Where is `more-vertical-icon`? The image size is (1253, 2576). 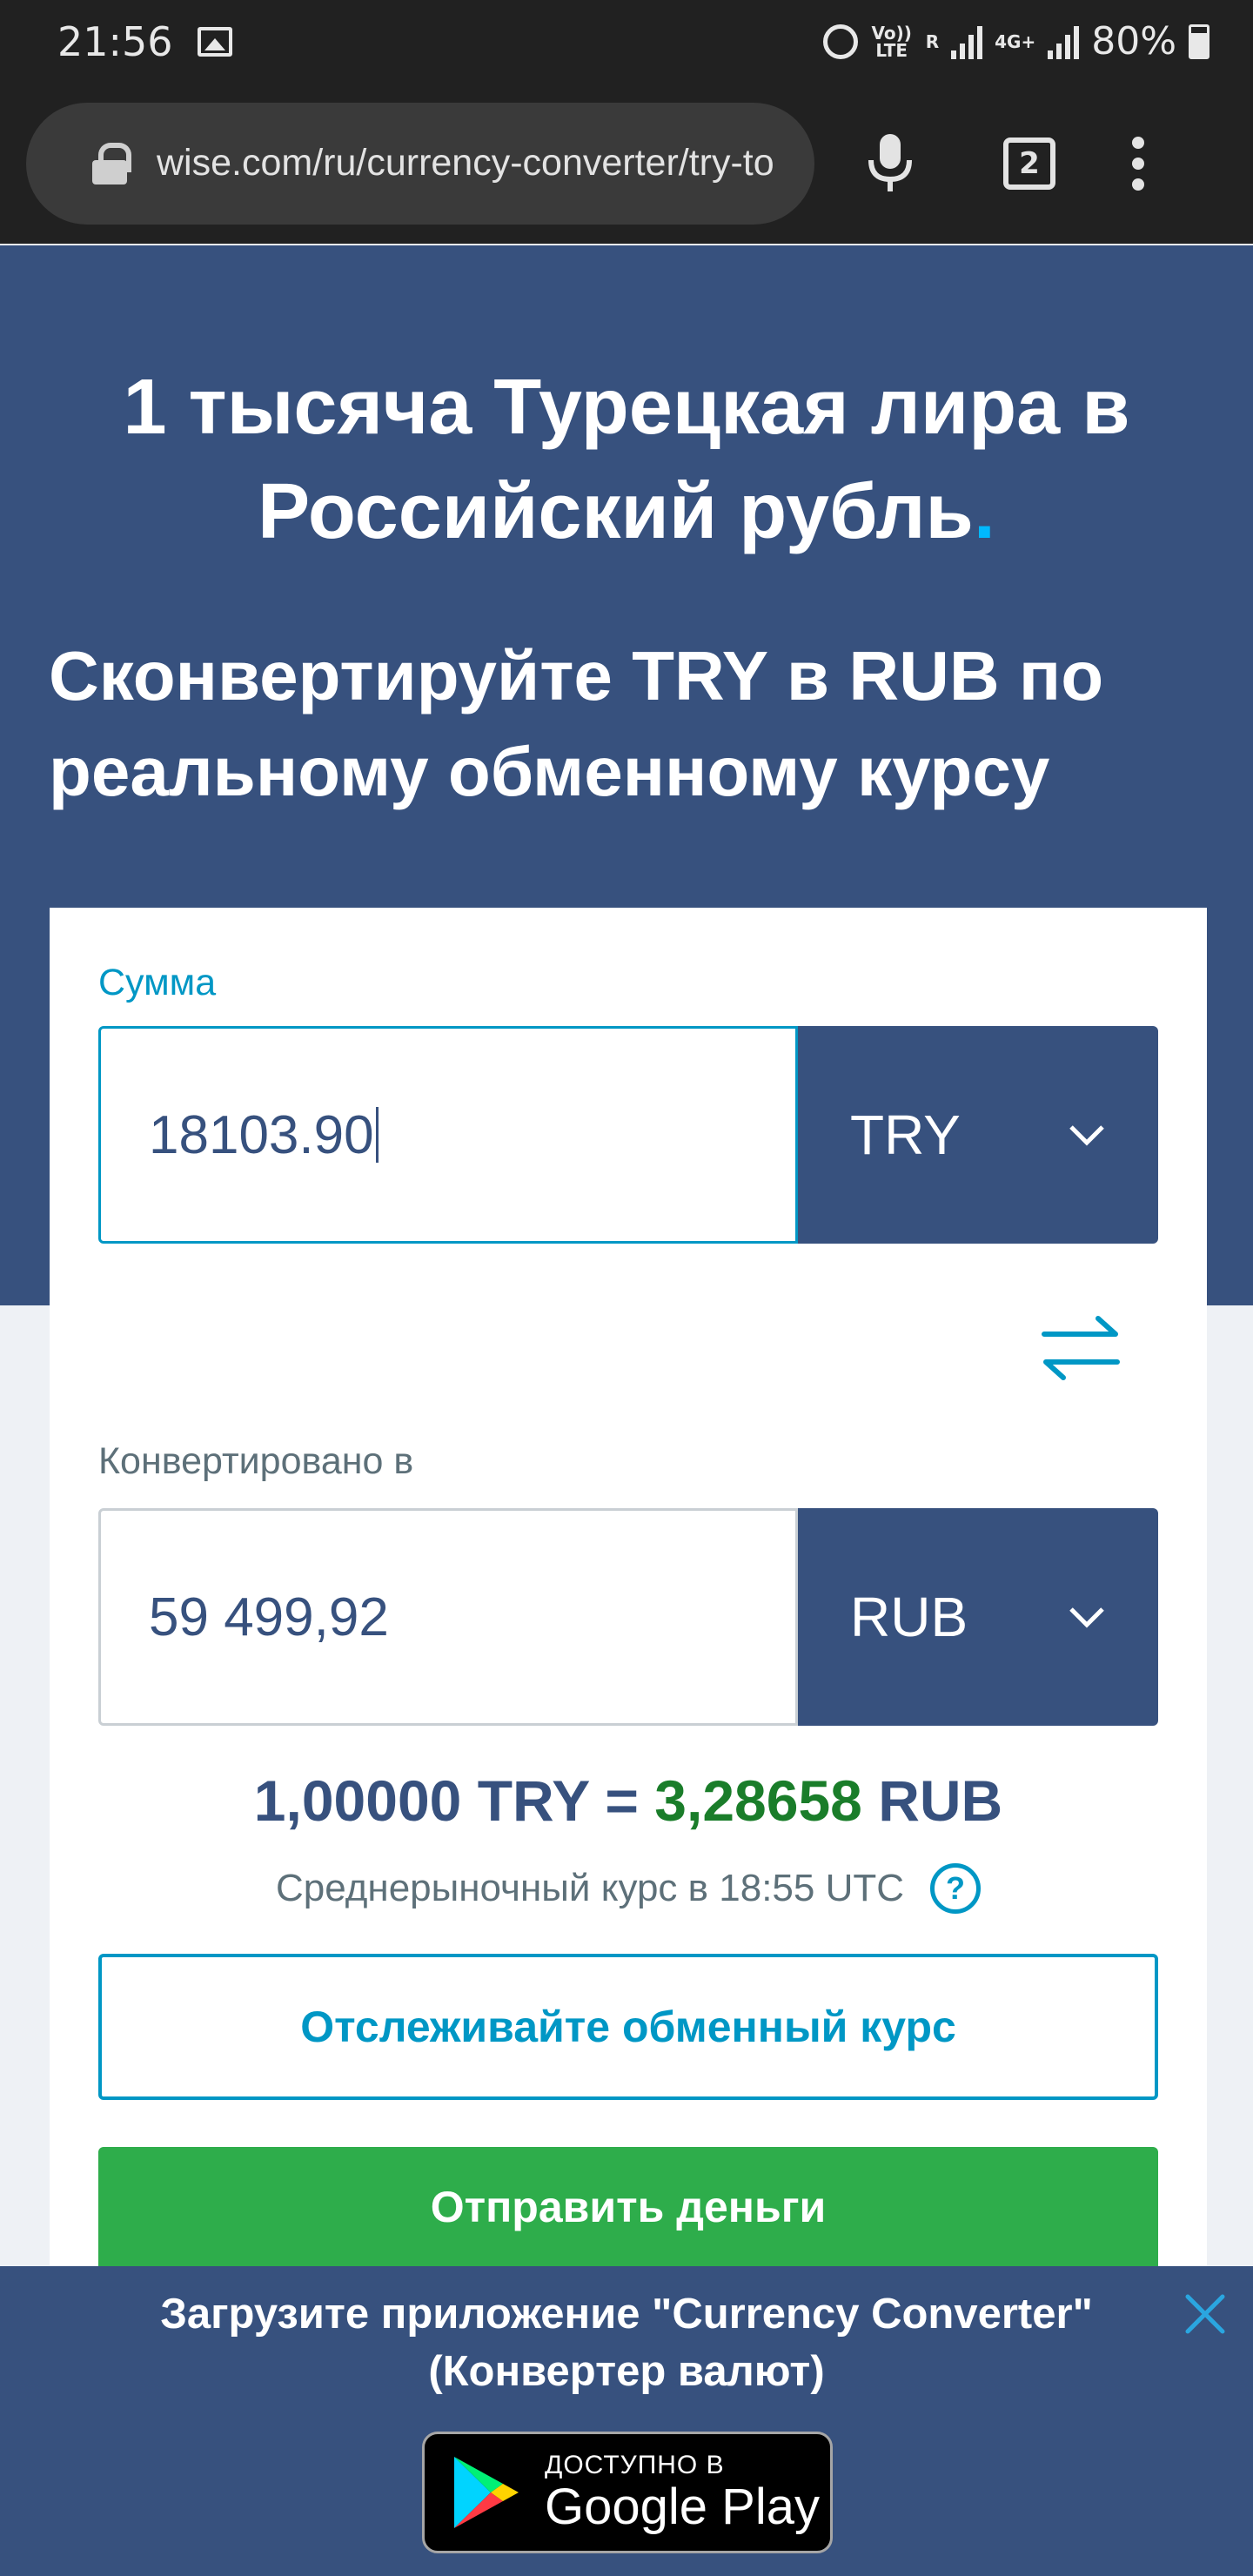
more-vertical-icon is located at coordinates (1138, 163).